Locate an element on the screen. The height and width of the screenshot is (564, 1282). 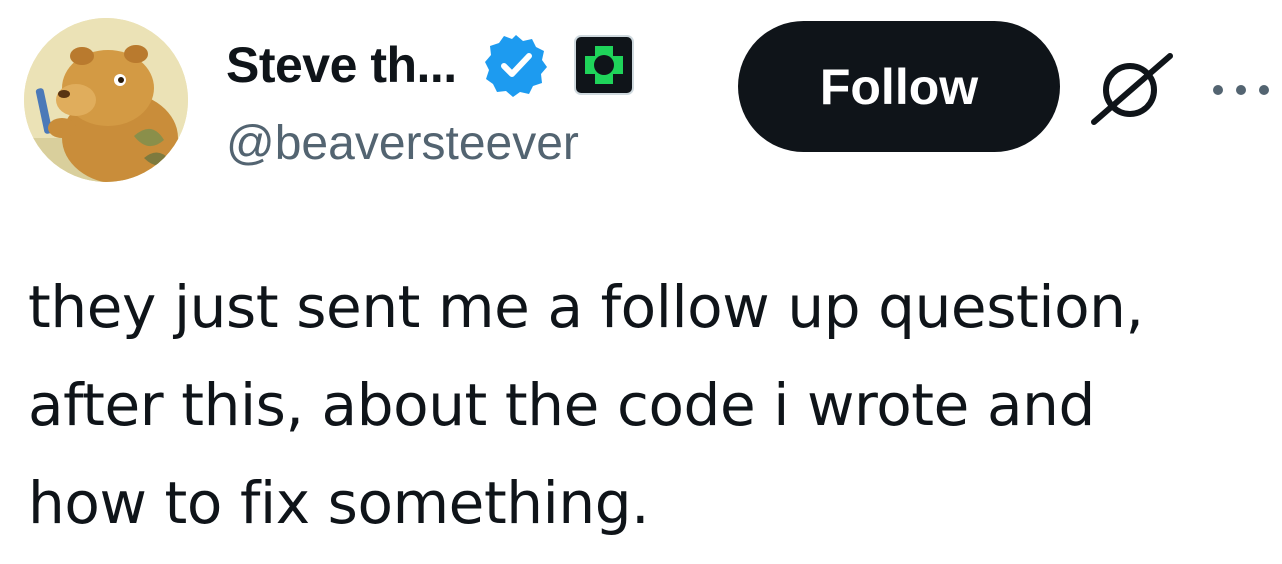
tweet-text-line: they just sent me a follow up question, is located at coordinates (586, 307).